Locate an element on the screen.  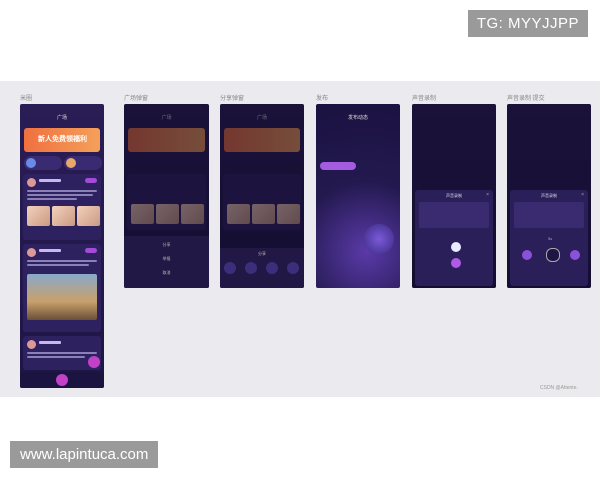
decor-planet is located at coordinates (379, 239).